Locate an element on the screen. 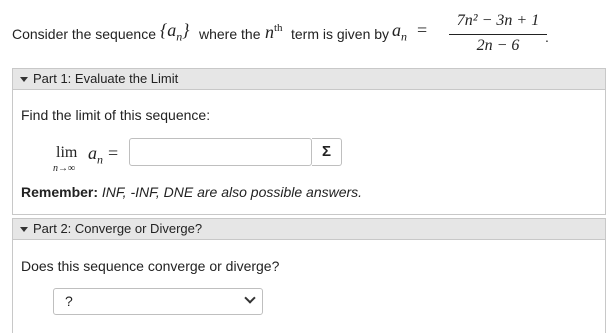 The image size is (606, 333). intro-text-start: Consider the sequence is located at coordinates (84, 34).